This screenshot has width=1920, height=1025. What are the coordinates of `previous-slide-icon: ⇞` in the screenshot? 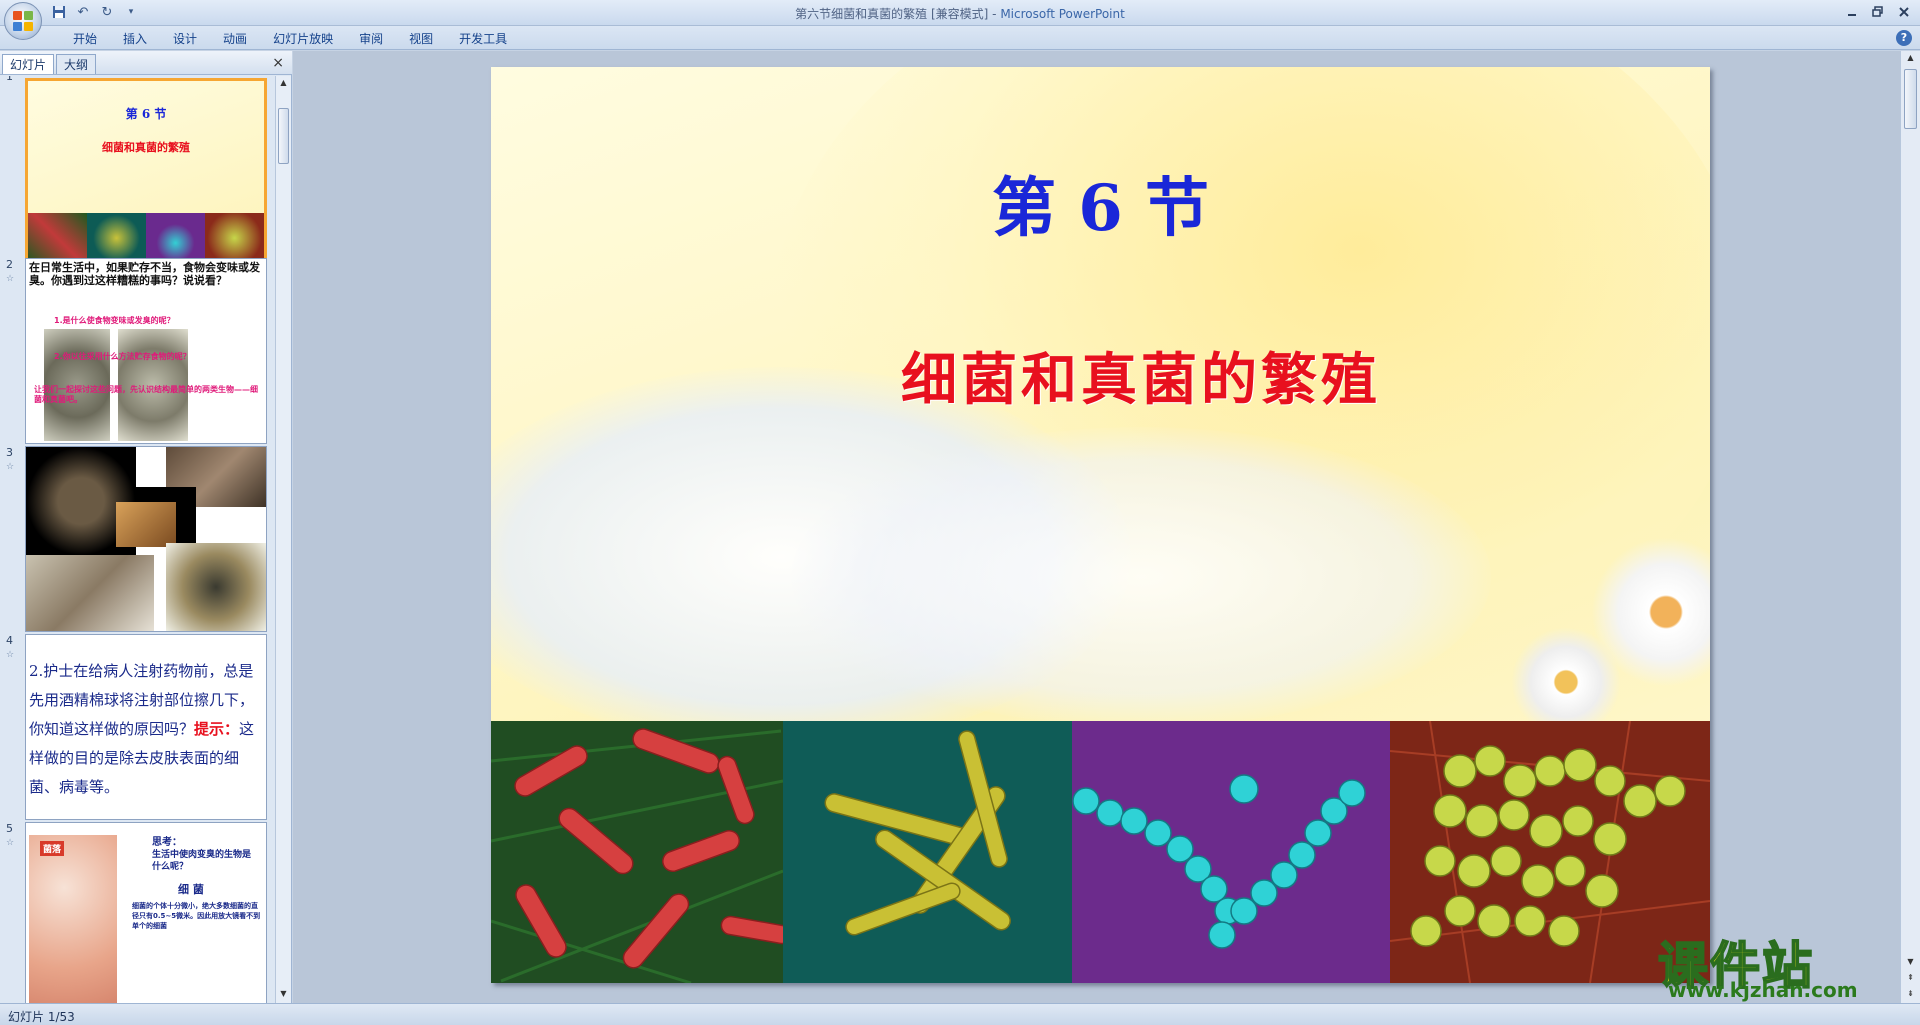 It's located at (1910, 979).